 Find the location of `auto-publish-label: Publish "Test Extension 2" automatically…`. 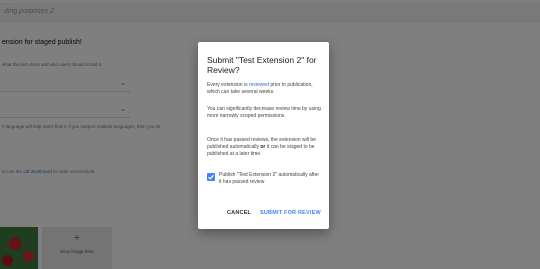

auto-publish-label: Publish "Test Extension 2" automatically… is located at coordinates (269, 179).